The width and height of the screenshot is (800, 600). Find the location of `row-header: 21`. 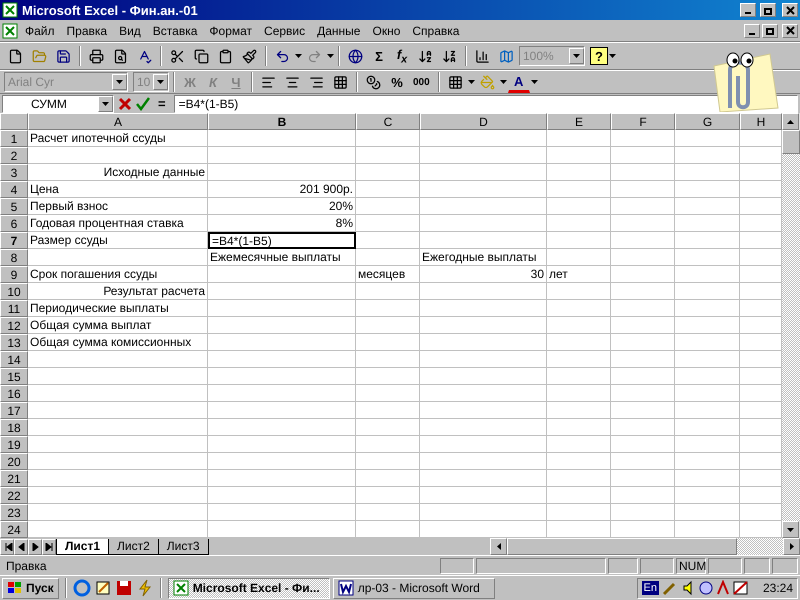

row-header: 21 is located at coordinates (14, 478).